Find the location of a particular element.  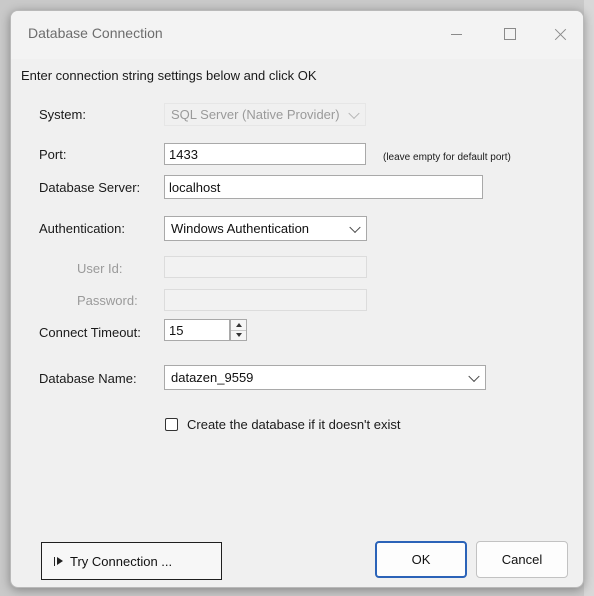

maximize-icon is located at coordinates (510, 34).